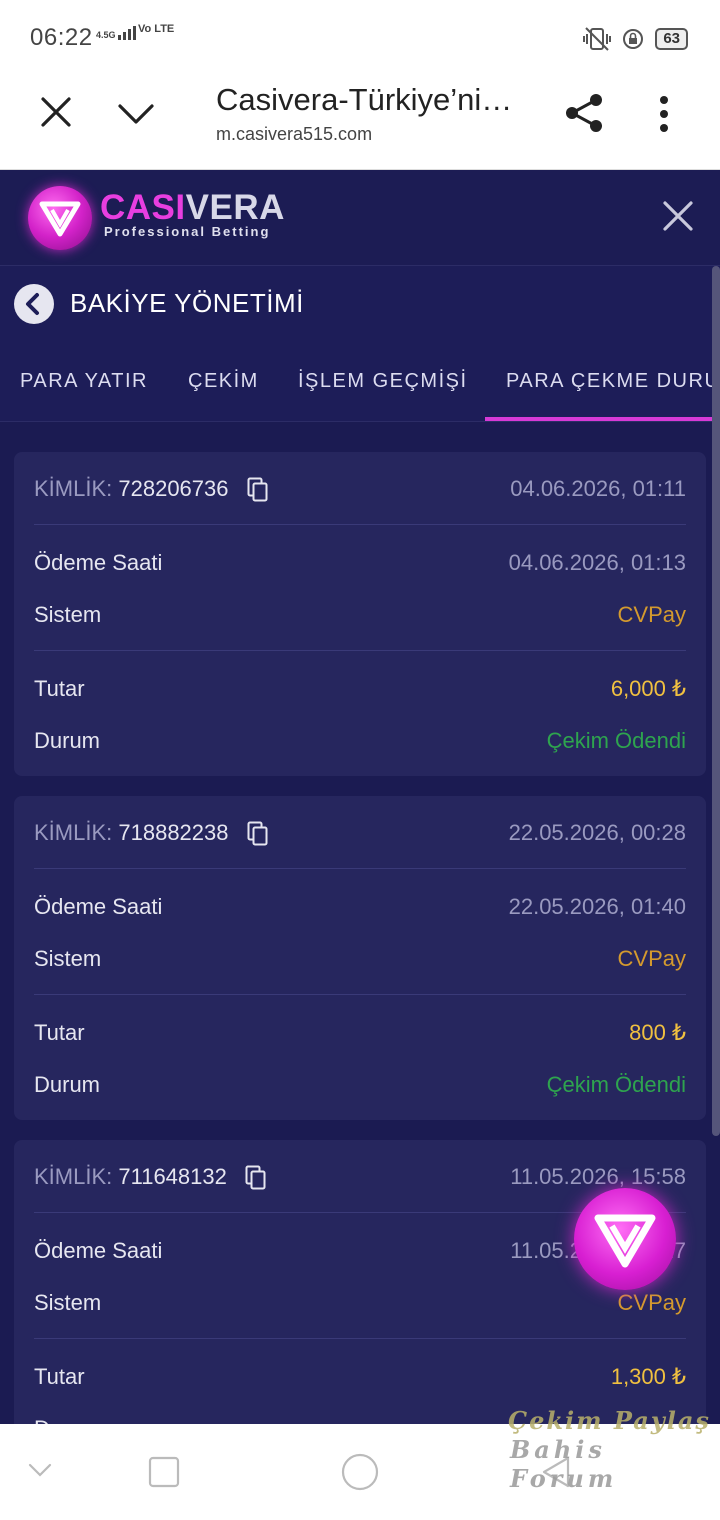 The image size is (720, 1520). I want to click on tab-deposit: PARA YATIR, so click(84, 381).